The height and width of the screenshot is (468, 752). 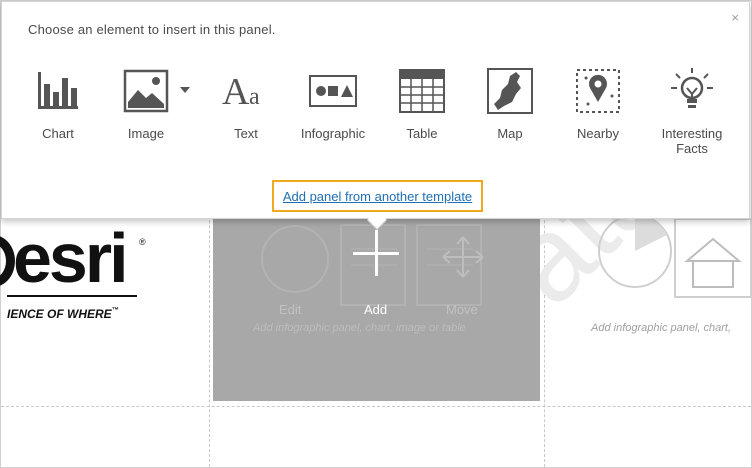 What do you see at coordinates (735, 17) in the screenshot?
I see `close-icon: ×` at bounding box center [735, 17].